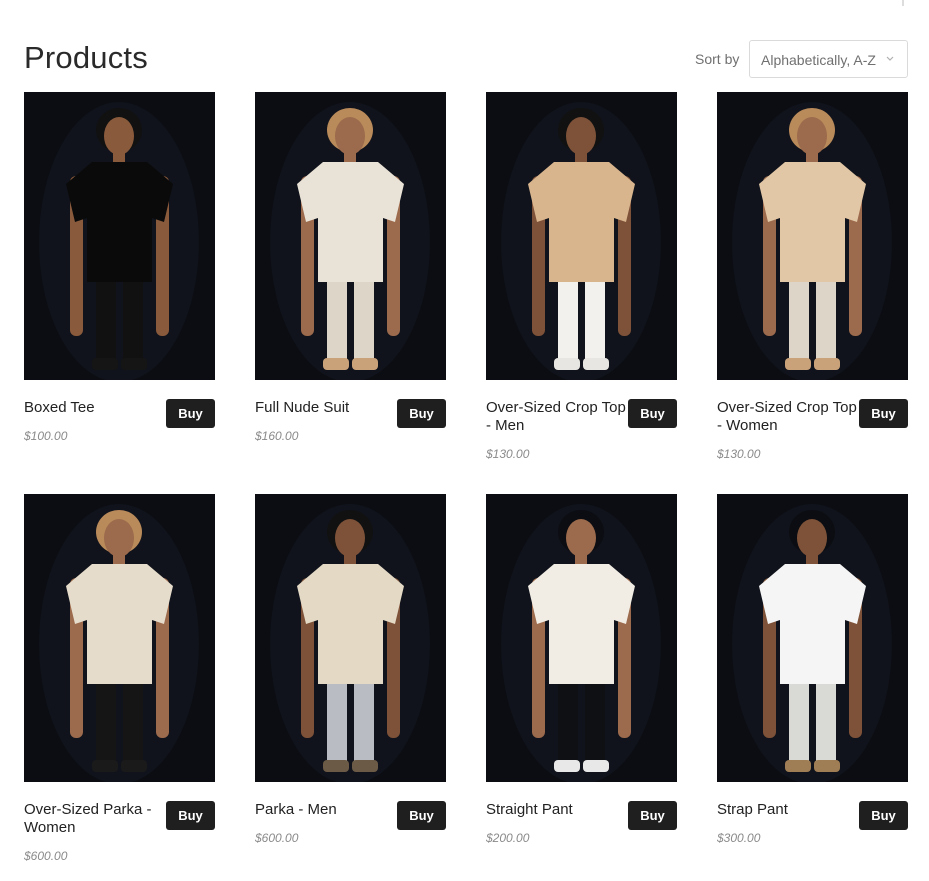 This screenshot has width=929, height=881. What do you see at coordinates (325, 408) in the screenshot?
I see `product-name: Full Nude Suit` at bounding box center [325, 408].